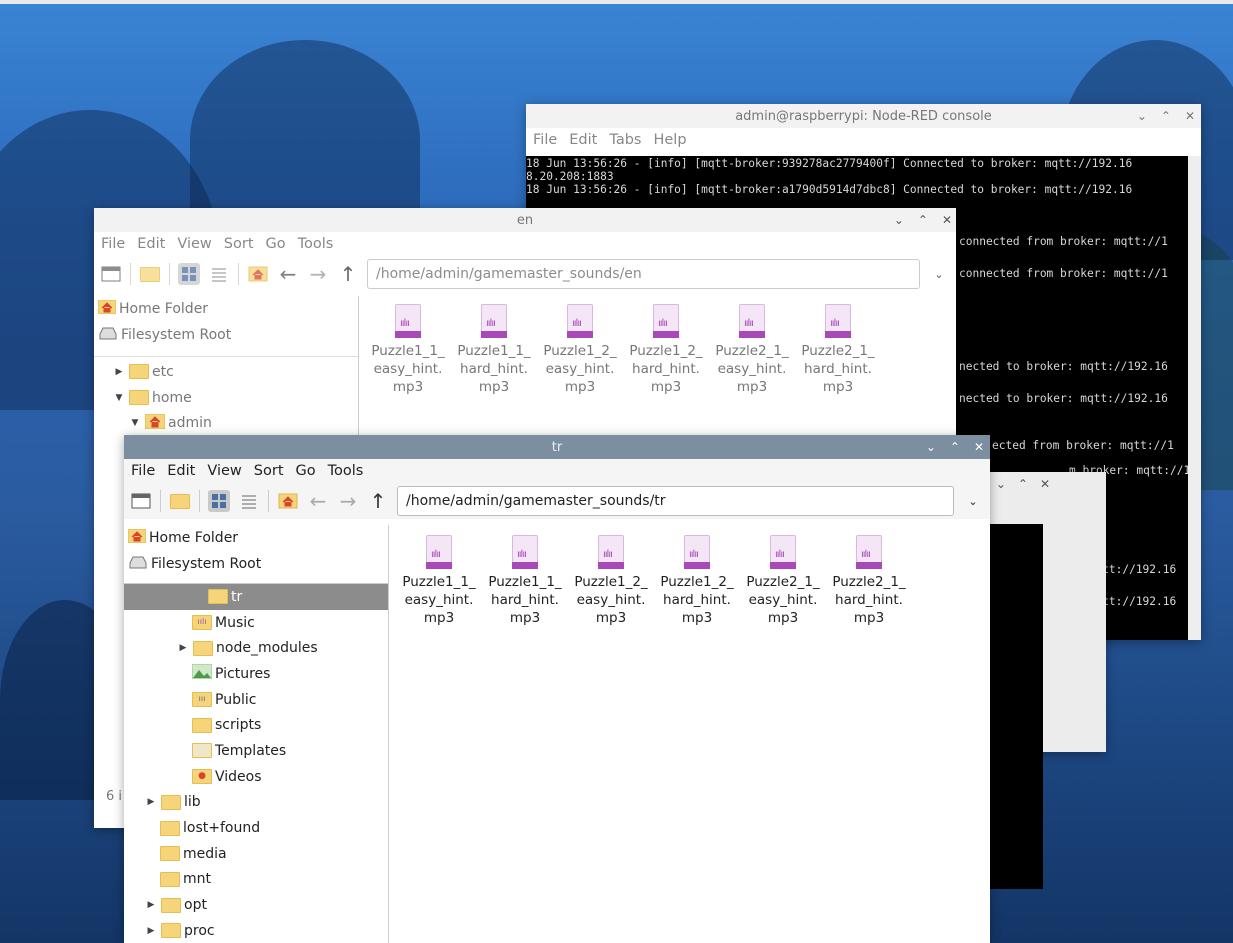  What do you see at coordinates (869, 600) in the screenshot?
I see `file-name-line: hard_hint.` at bounding box center [869, 600].